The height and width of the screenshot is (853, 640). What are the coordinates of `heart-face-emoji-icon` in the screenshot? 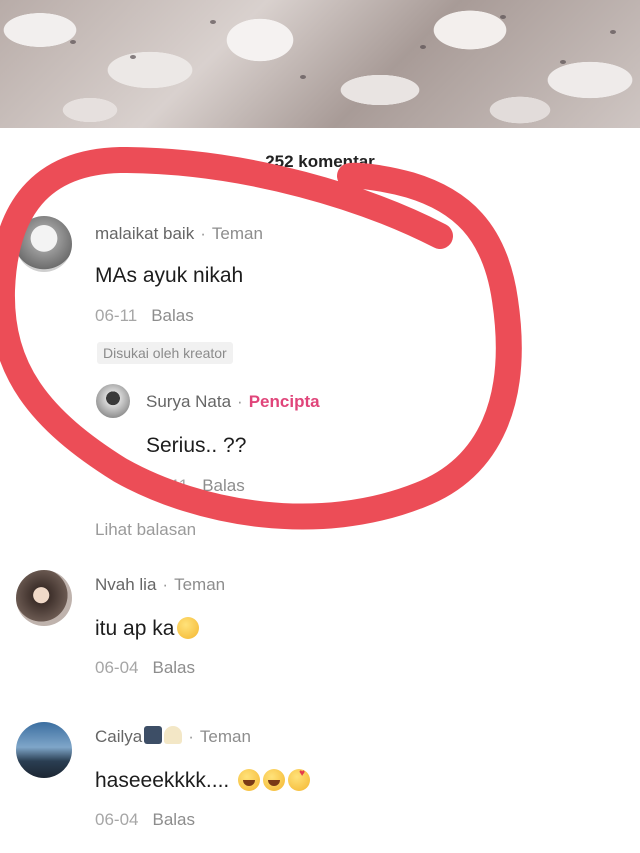 It's located at (299, 779).